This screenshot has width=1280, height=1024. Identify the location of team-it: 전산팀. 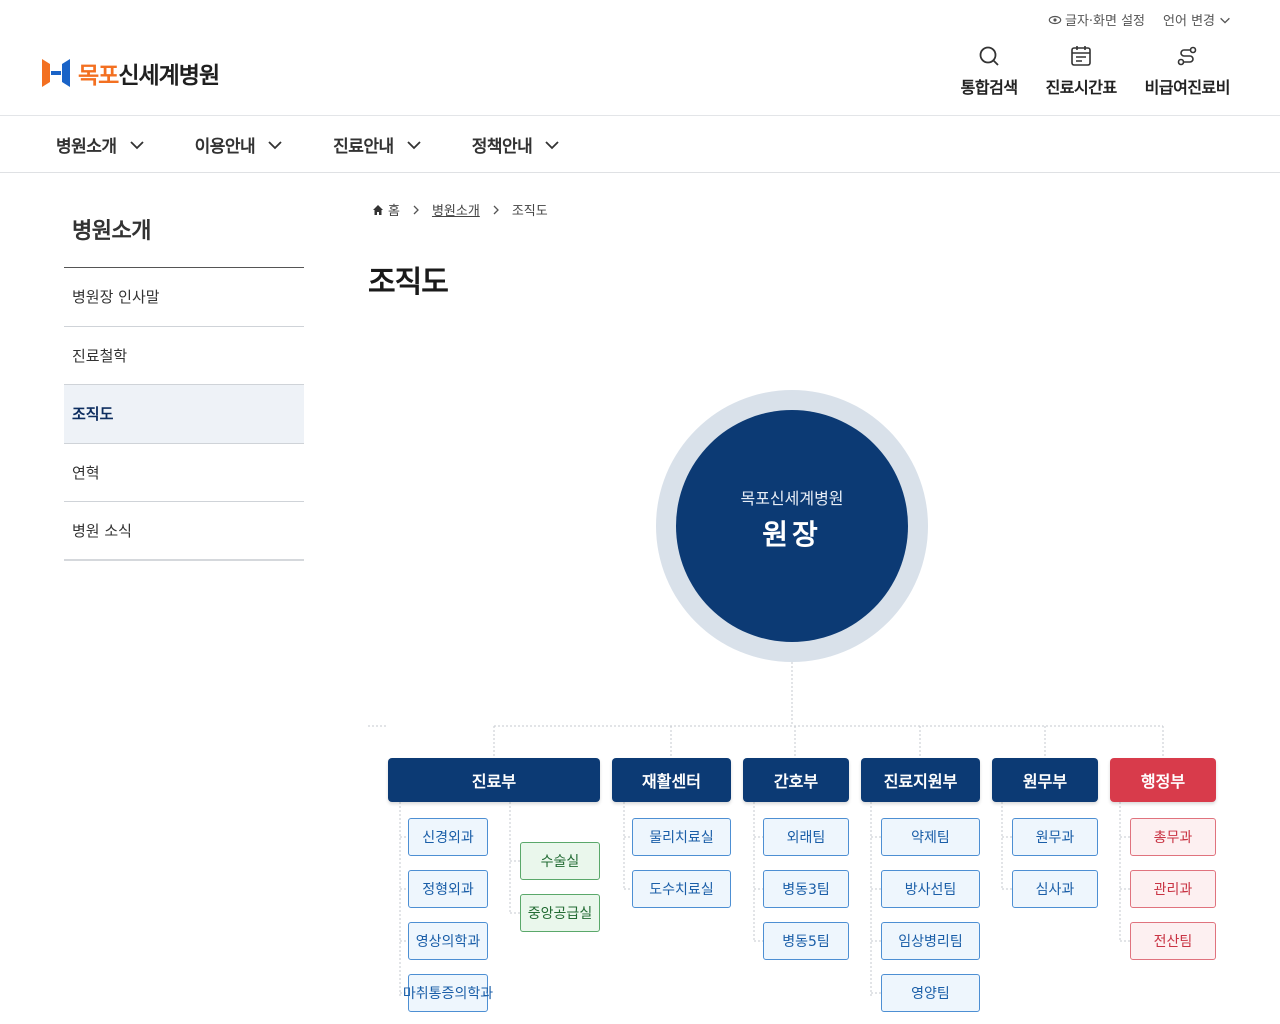
(1173, 941).